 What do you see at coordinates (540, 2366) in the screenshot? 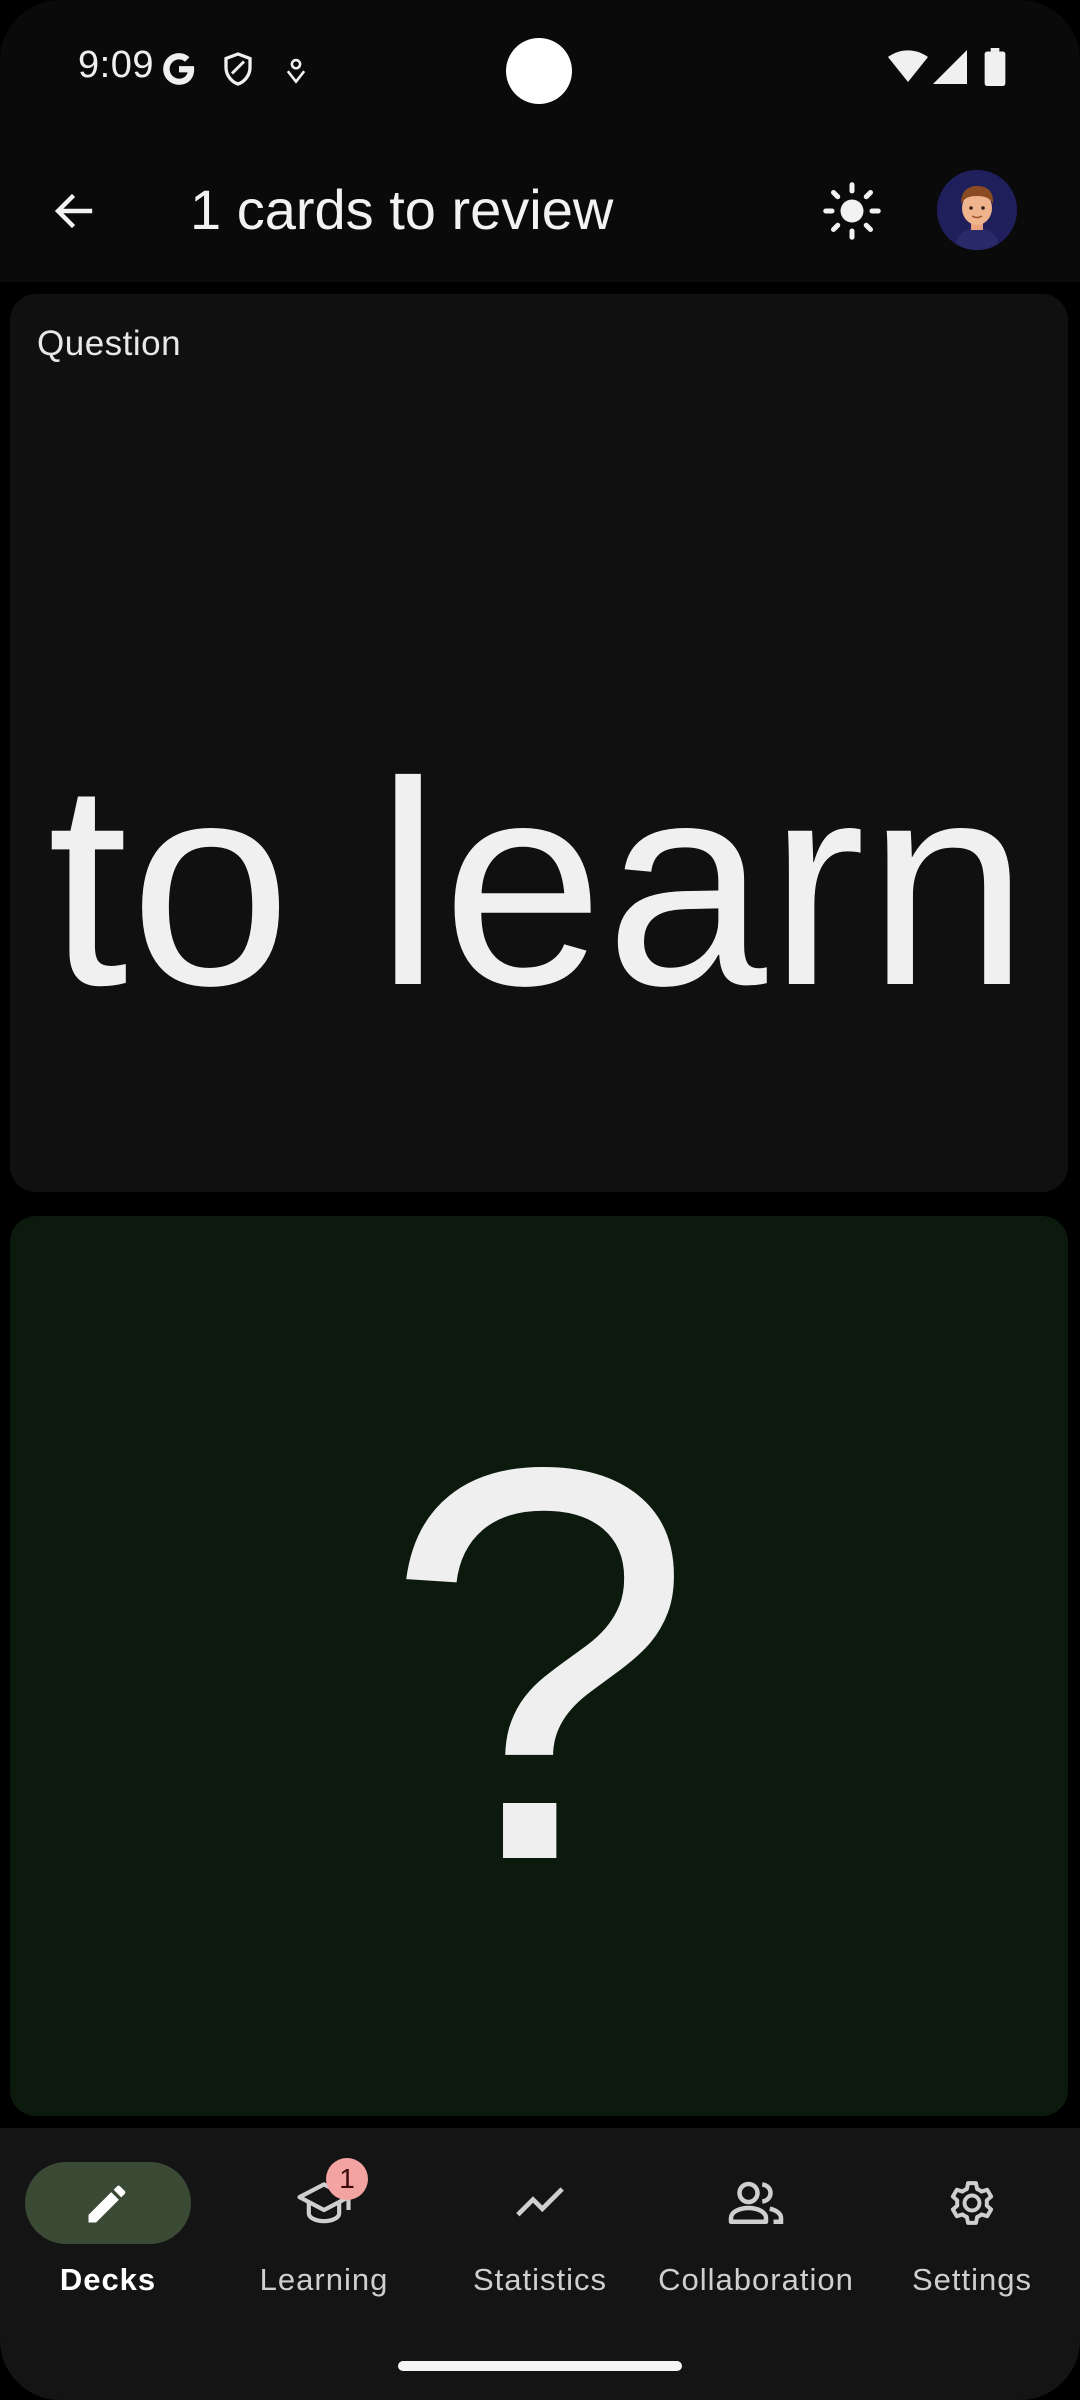
I see `home-indicator` at bounding box center [540, 2366].